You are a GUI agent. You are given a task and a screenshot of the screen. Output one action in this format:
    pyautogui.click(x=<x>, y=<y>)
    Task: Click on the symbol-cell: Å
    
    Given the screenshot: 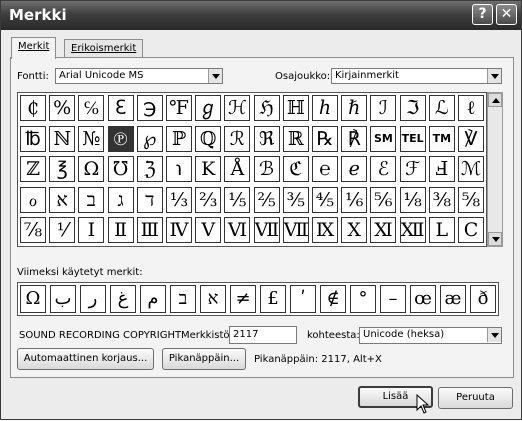 What is the action you would take?
    pyautogui.click(x=237, y=169)
    